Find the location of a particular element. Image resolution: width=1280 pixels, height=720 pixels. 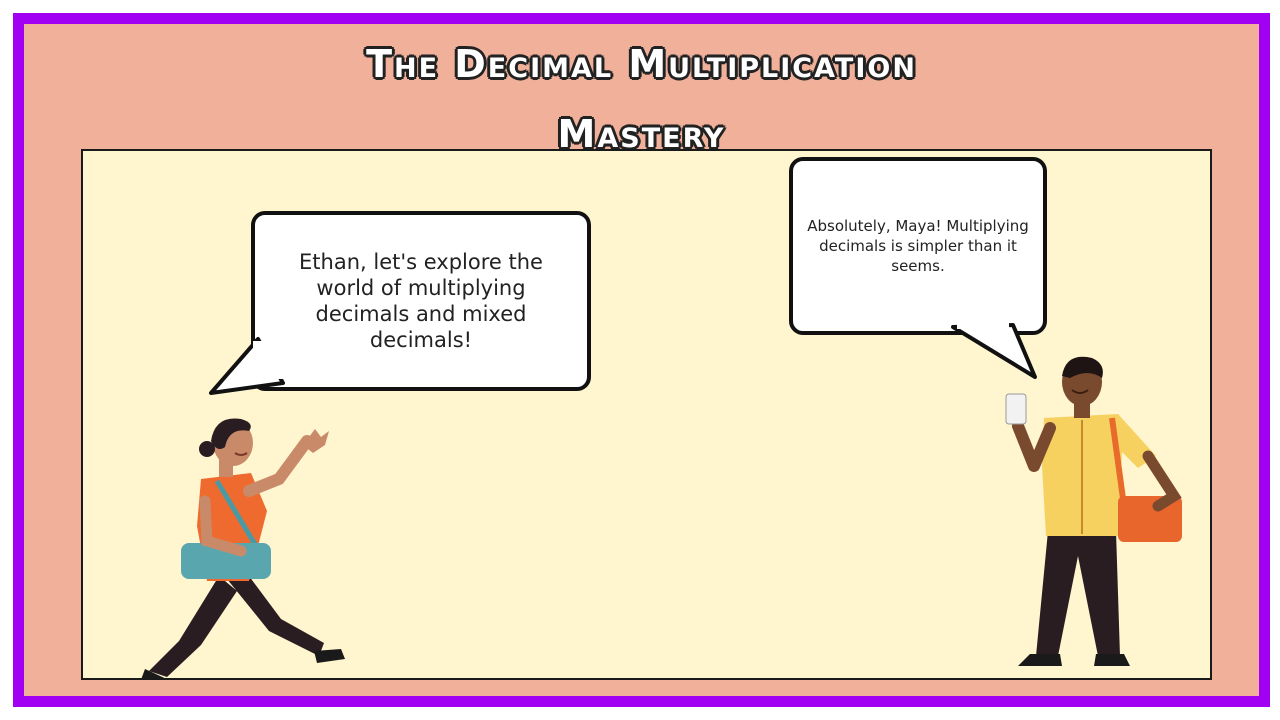

woman-character-icon is located at coordinates (243, 548).